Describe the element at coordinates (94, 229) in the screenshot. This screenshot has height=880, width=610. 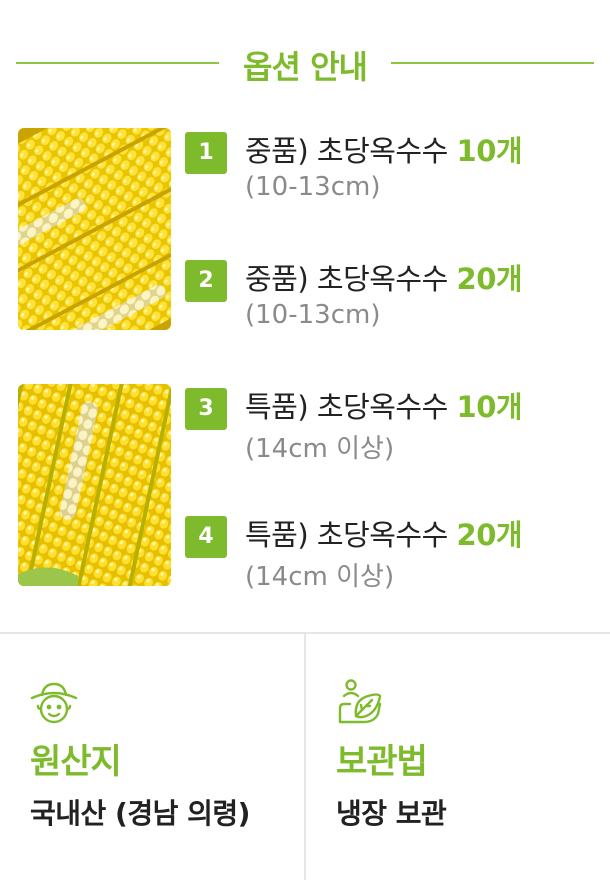
I see `corn-image-medium` at that location.